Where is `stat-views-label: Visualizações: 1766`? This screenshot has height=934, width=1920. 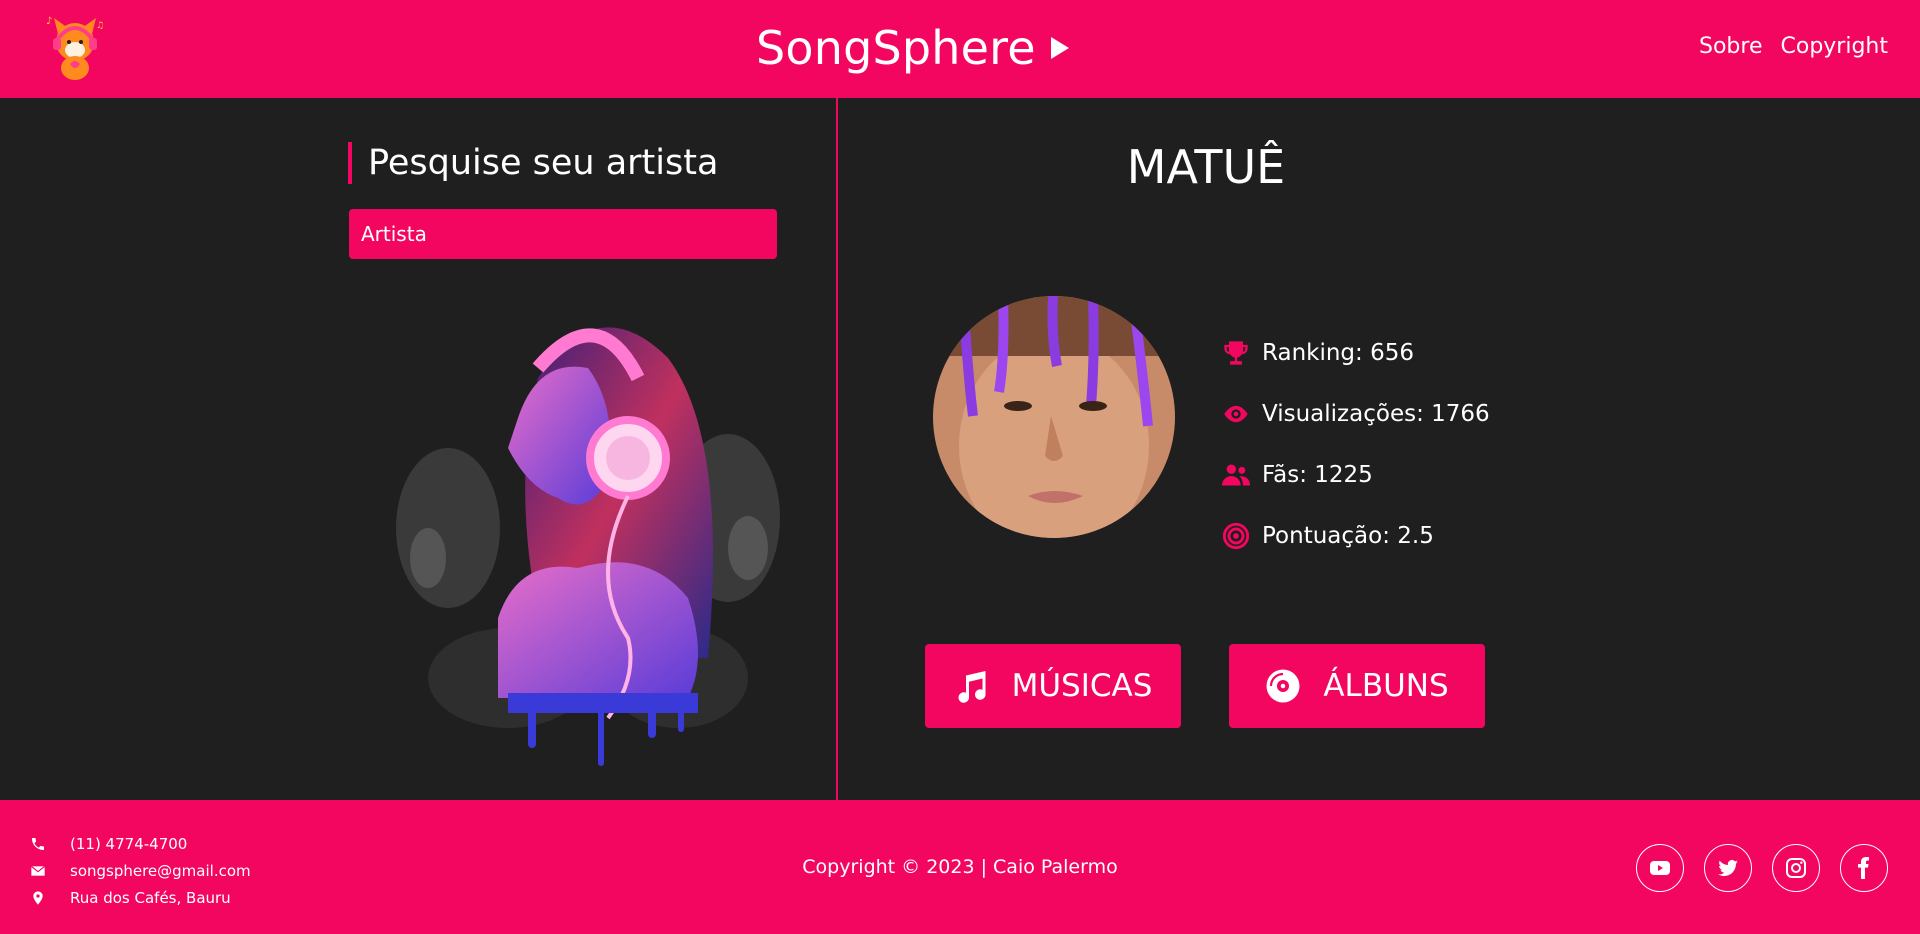
stat-views-label: Visualizações: 1766 is located at coordinates (1376, 413).